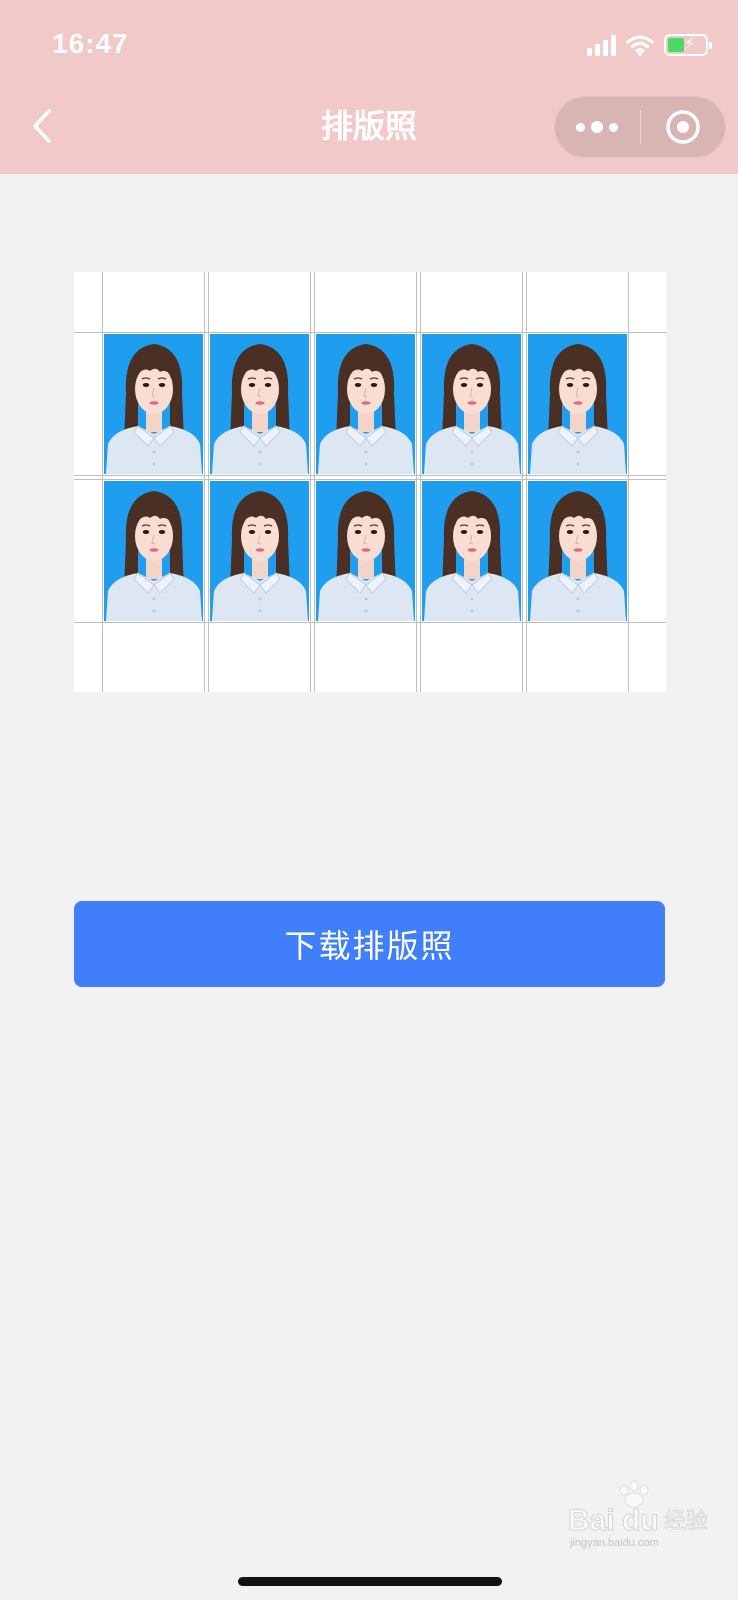 The width and height of the screenshot is (738, 1600). What do you see at coordinates (640, 45) in the screenshot?
I see `wifi-icon` at bounding box center [640, 45].